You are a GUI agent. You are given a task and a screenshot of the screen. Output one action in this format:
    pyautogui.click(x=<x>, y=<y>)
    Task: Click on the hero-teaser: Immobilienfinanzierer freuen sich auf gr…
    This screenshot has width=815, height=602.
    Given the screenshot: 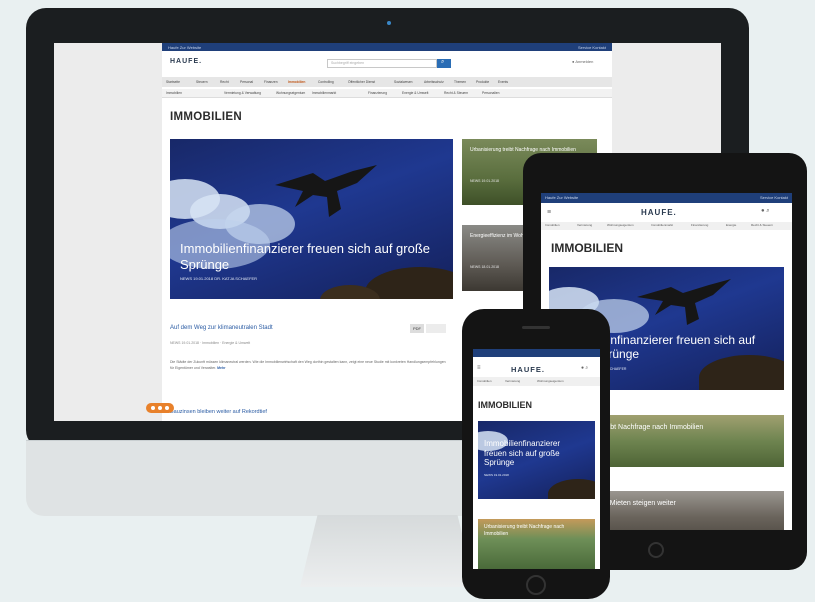 What is the action you would take?
    pyautogui.click(x=311, y=219)
    